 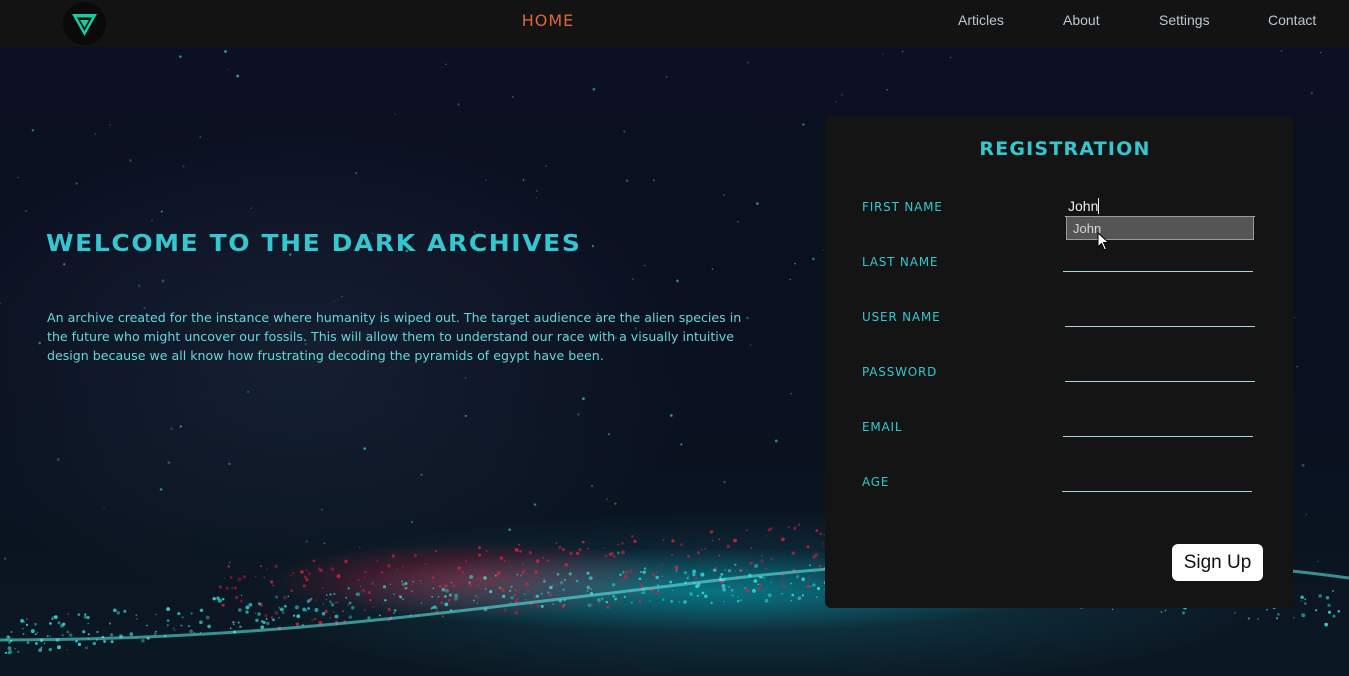 What do you see at coordinates (876, 482) in the screenshot?
I see `age-label: AGE` at bounding box center [876, 482].